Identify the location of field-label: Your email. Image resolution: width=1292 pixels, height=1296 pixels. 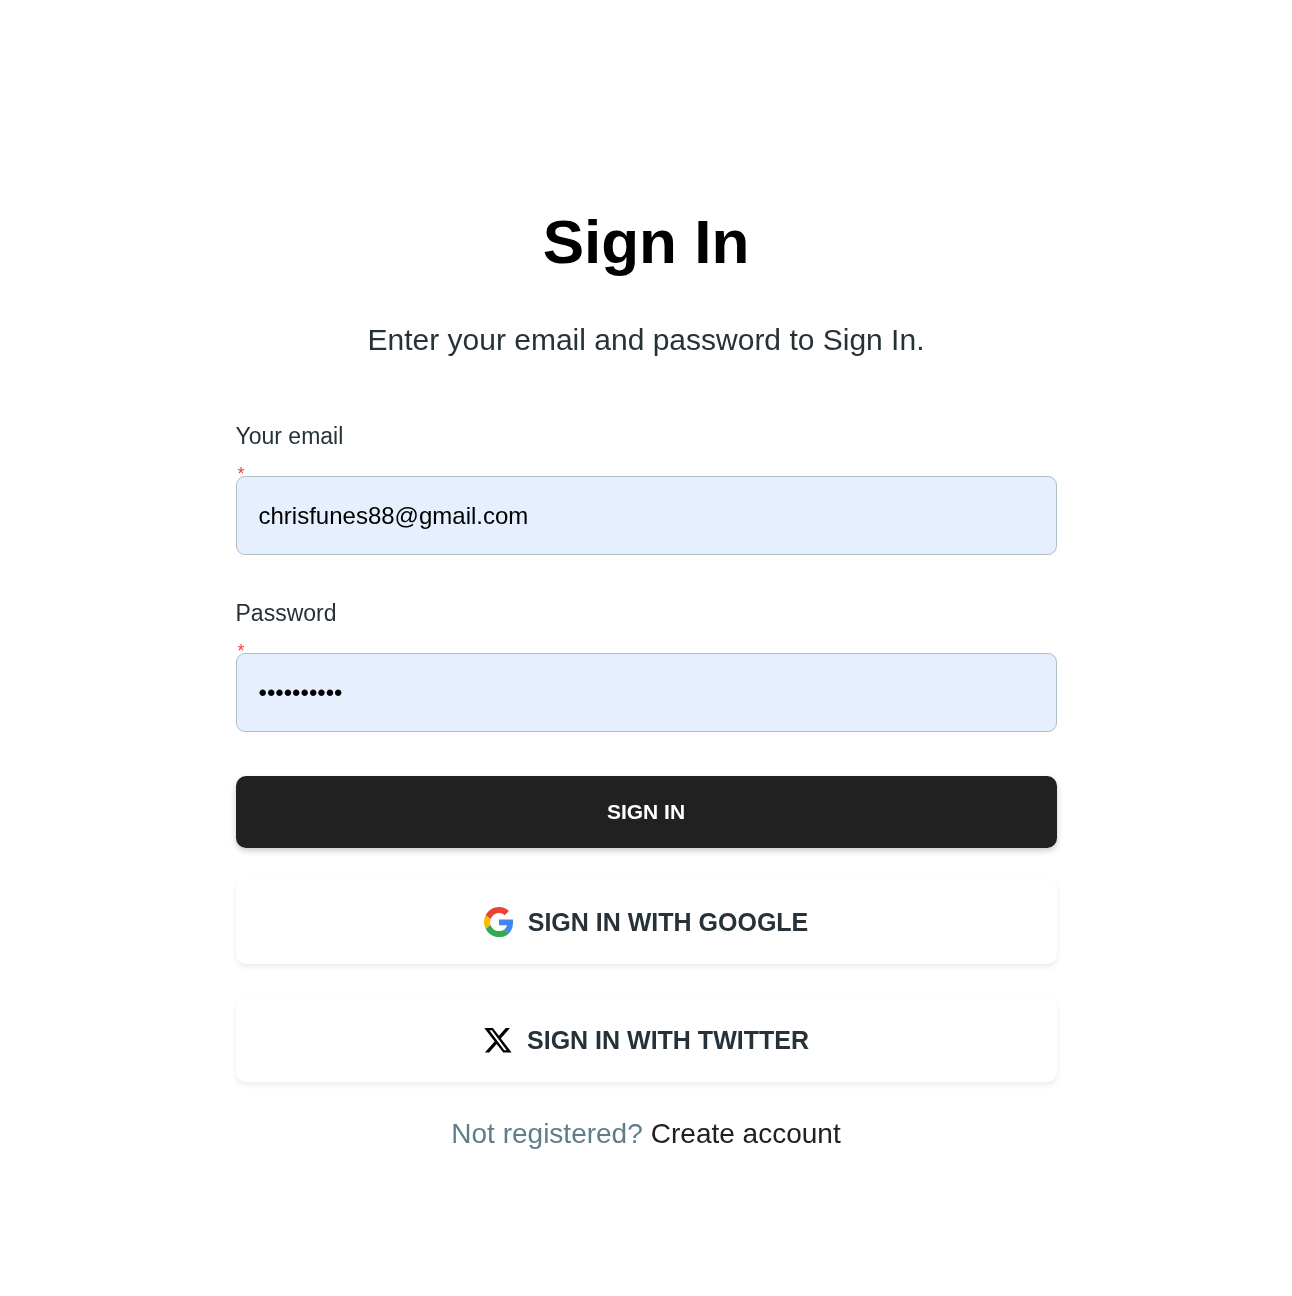
(289, 436).